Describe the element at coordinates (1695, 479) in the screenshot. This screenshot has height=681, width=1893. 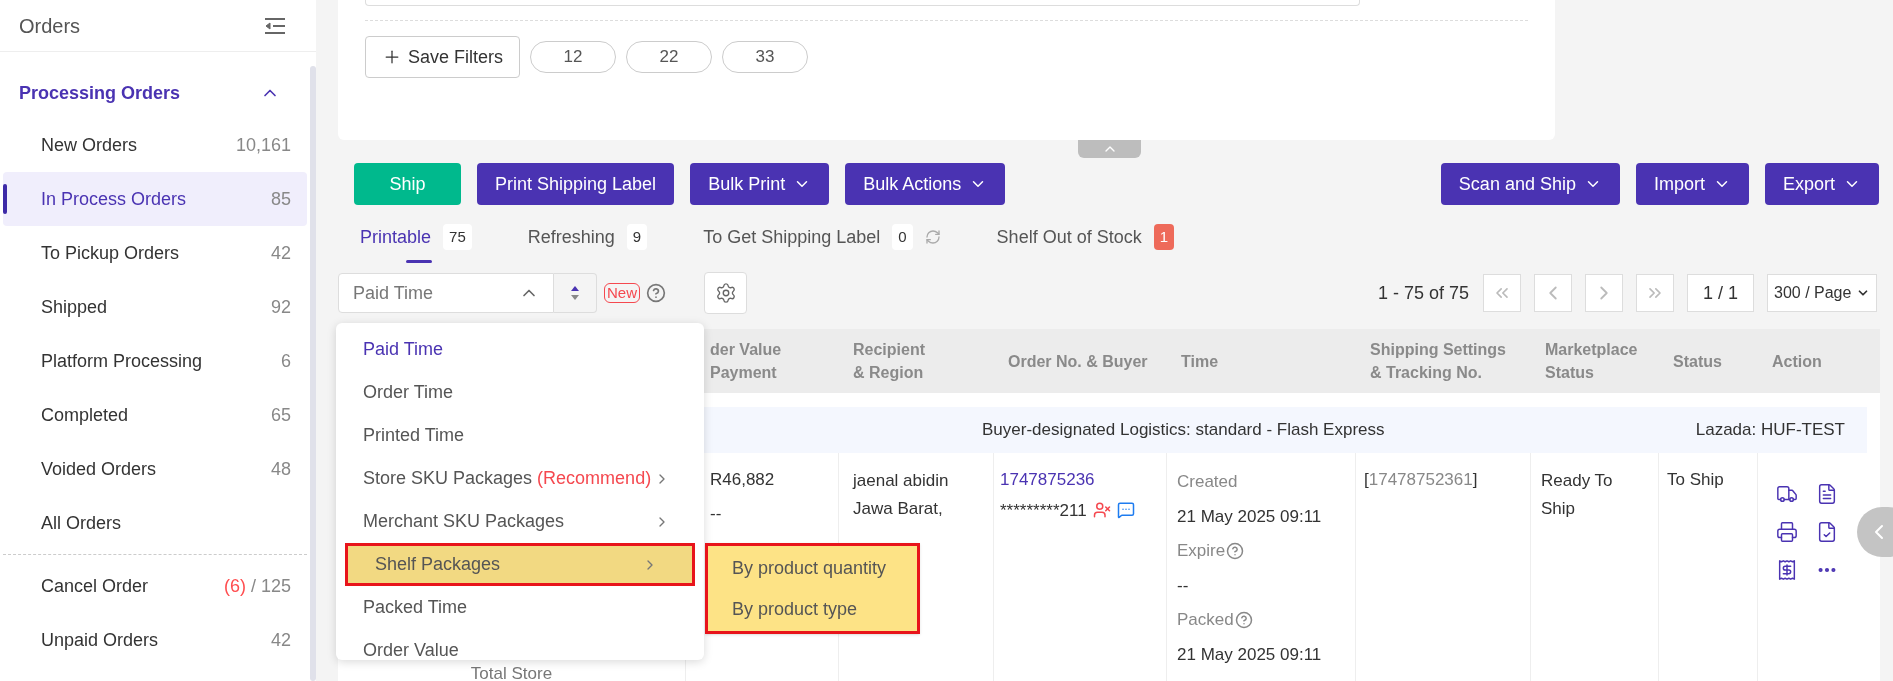
I see `status-text: To Ship` at that location.